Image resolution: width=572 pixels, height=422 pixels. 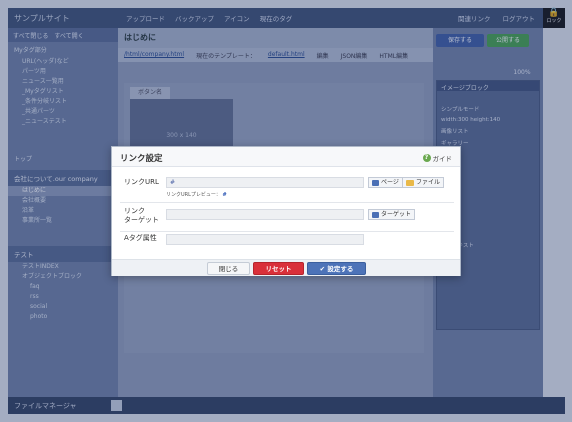 What do you see at coordinates (287, 189) in the screenshot?
I see `url-row: リンクURL # ページ ファイル リンクURLプレビュー： #` at bounding box center [287, 189].